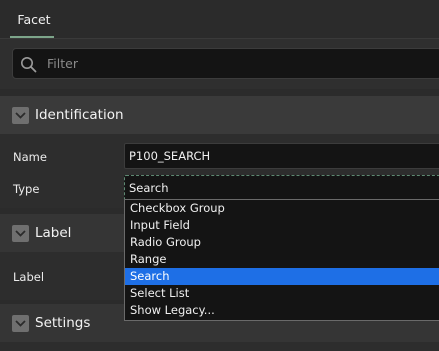 The width and height of the screenshot is (439, 351). What do you see at coordinates (63, 323) in the screenshot?
I see `section-title: Settings` at bounding box center [63, 323].